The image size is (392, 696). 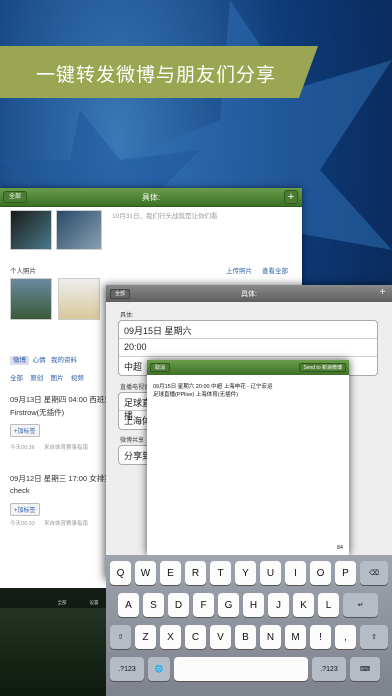 What do you see at coordinates (374, 573) in the screenshot?
I see `backspace-key: ⌫` at bounding box center [374, 573].